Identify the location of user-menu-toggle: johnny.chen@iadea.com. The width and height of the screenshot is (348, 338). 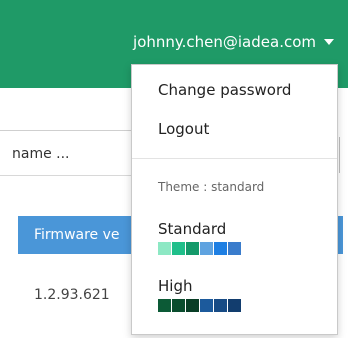
(233, 42).